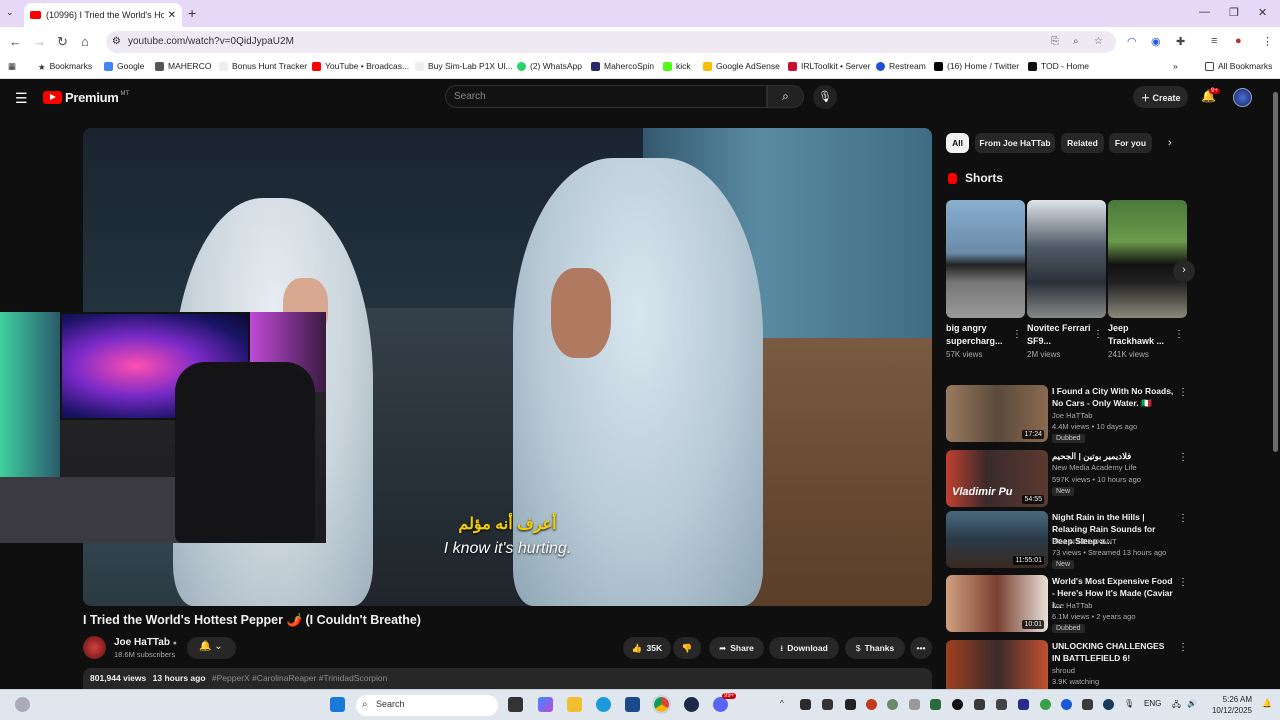 The image size is (1280, 720). What do you see at coordinates (1230, 705) in the screenshot?
I see `system-clock: 5:26 AM 10/12/2025` at bounding box center [1230, 705].